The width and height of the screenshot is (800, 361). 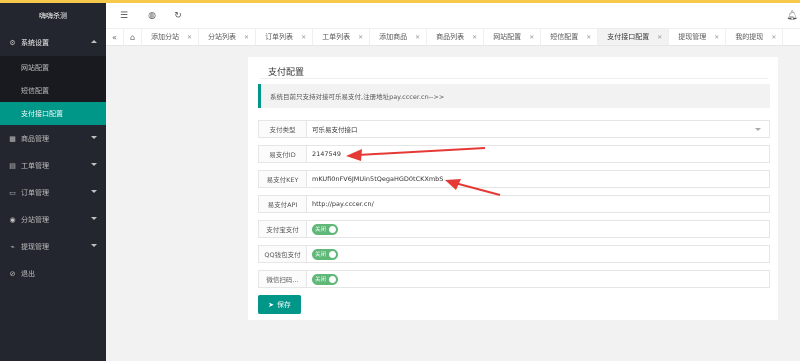 I want to click on field-label: 支付宝支付, so click(x=283, y=229).